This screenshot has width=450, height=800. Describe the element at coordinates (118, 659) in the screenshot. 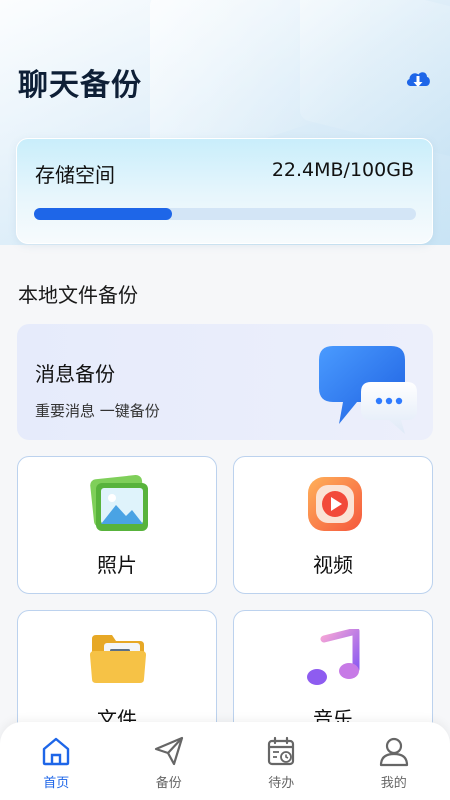

I see `folder-icon` at that location.